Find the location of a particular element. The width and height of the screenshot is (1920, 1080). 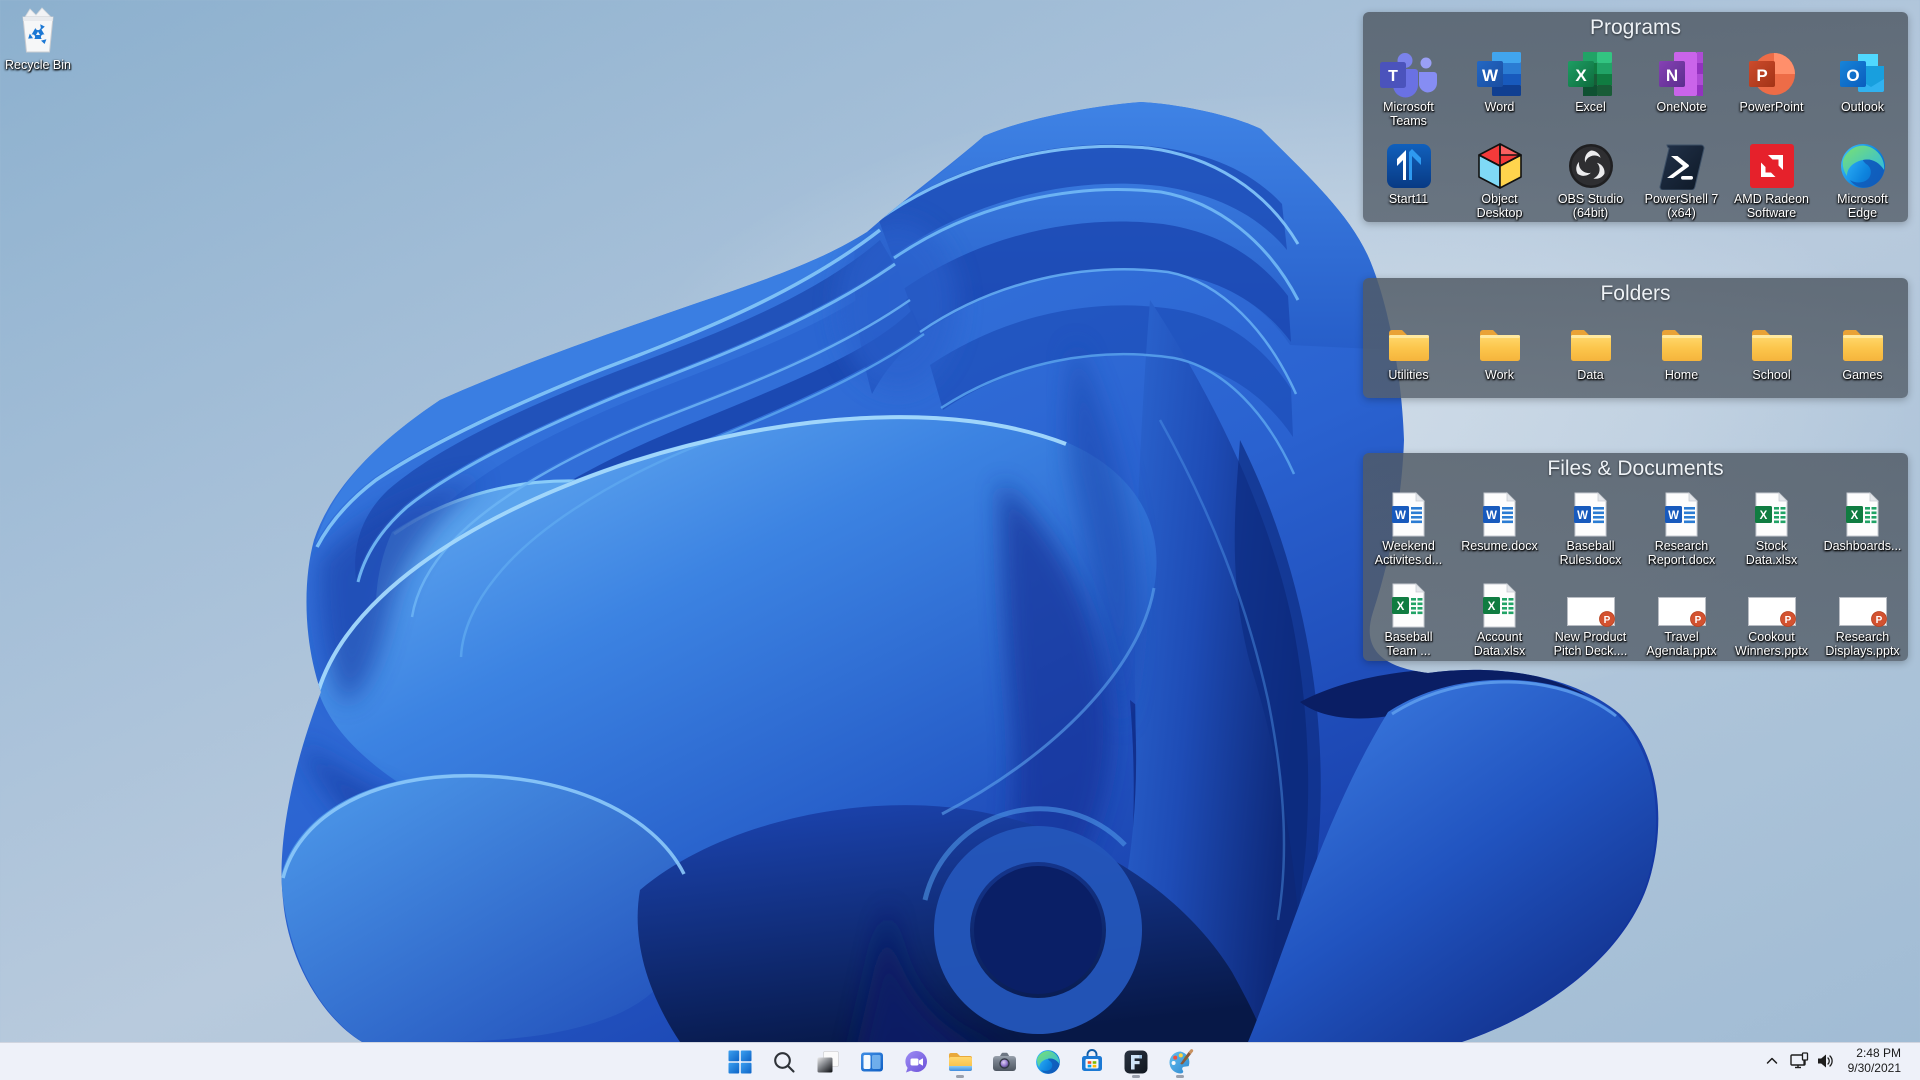

svg-text: T is located at coordinates (1393, 76).